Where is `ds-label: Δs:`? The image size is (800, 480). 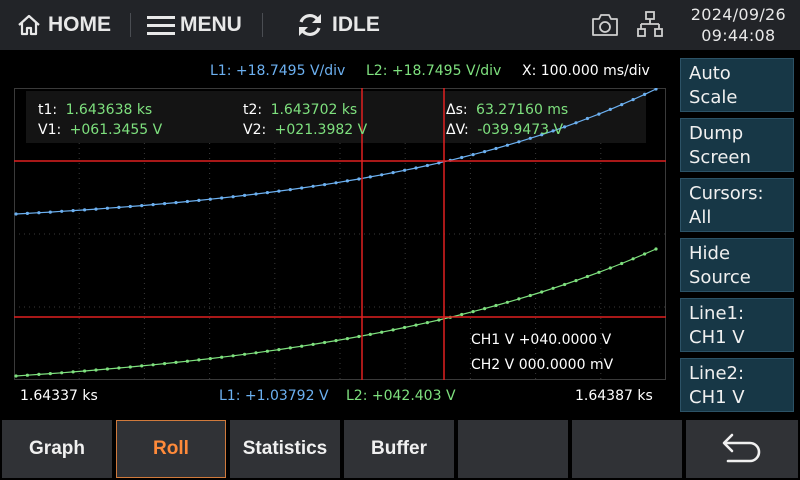
ds-label: Δs: is located at coordinates (457, 110).